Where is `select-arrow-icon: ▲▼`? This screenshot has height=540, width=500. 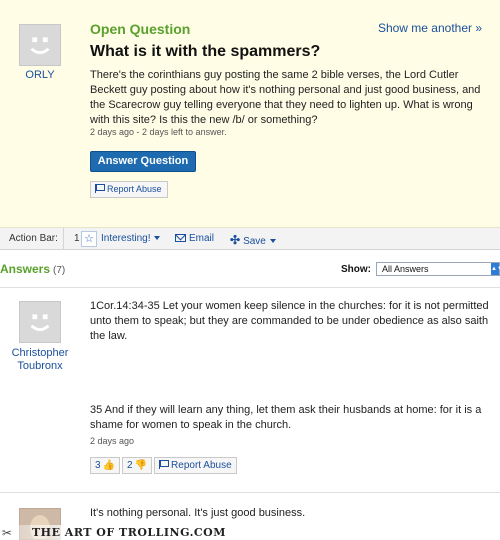 select-arrow-icon: ▲▼ is located at coordinates (495, 269).